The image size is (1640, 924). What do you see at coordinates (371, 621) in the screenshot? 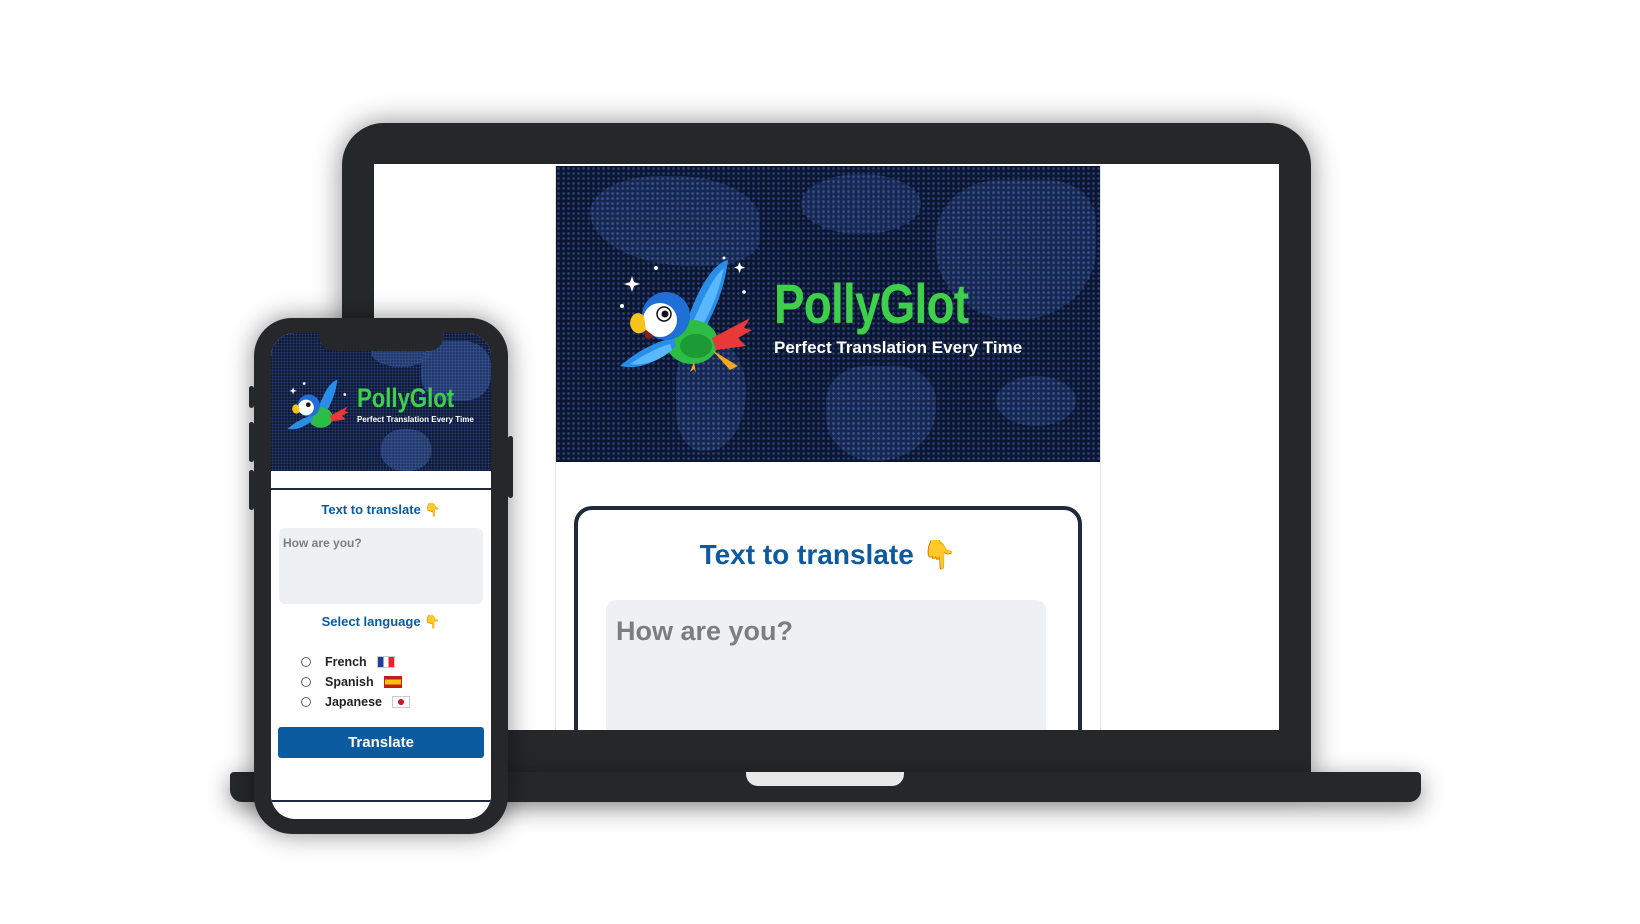
I see `heading-text: Select language` at bounding box center [371, 621].